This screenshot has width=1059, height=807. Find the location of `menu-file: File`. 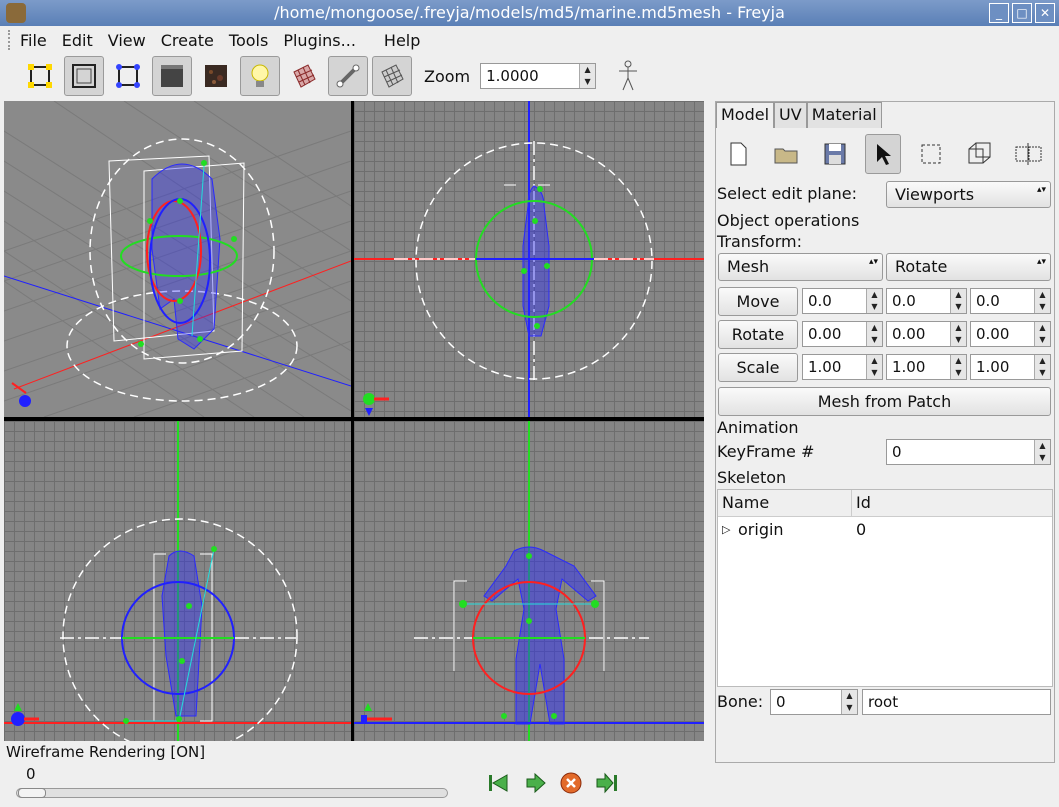

menu-file: File is located at coordinates (33, 40).